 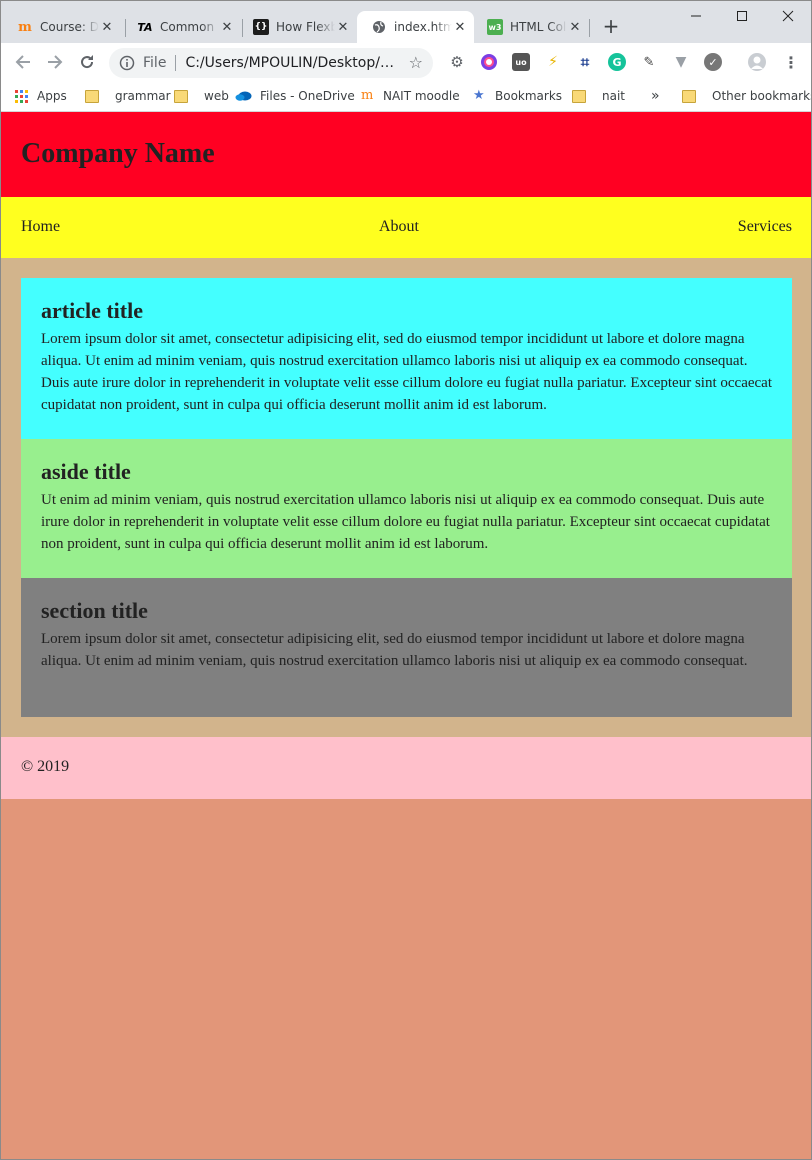 What do you see at coordinates (423, 27) in the screenshot?
I see `tab-title: index.html` at bounding box center [423, 27].